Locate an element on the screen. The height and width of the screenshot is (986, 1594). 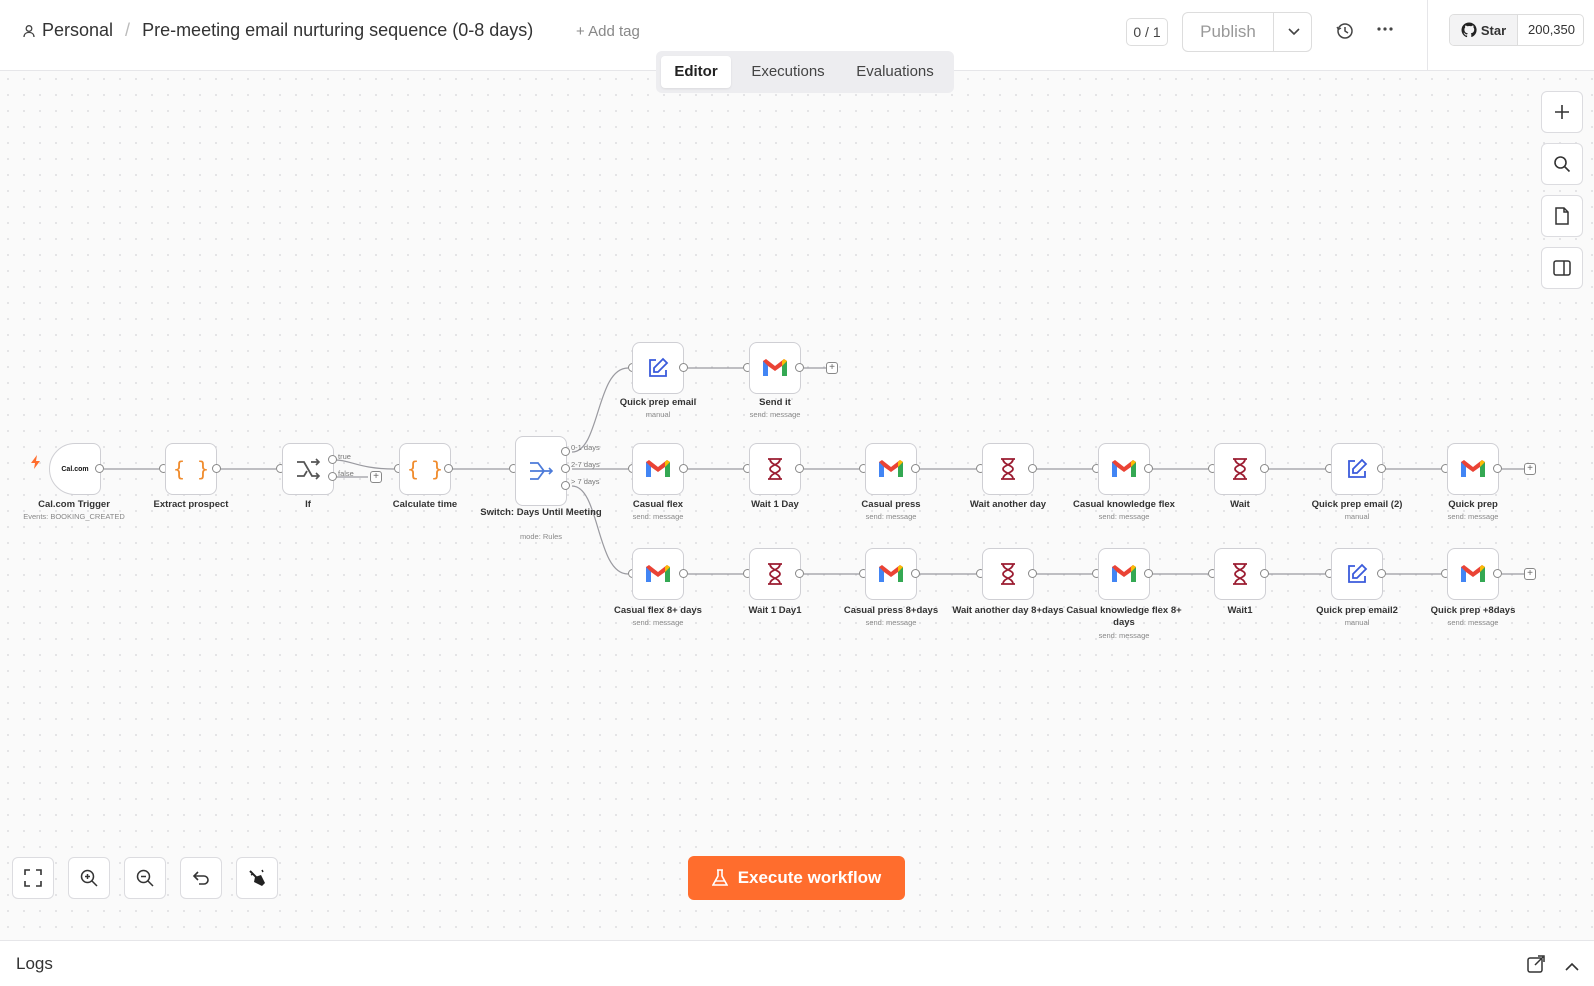
add-tag-button: + Add tag is located at coordinates (608, 31).